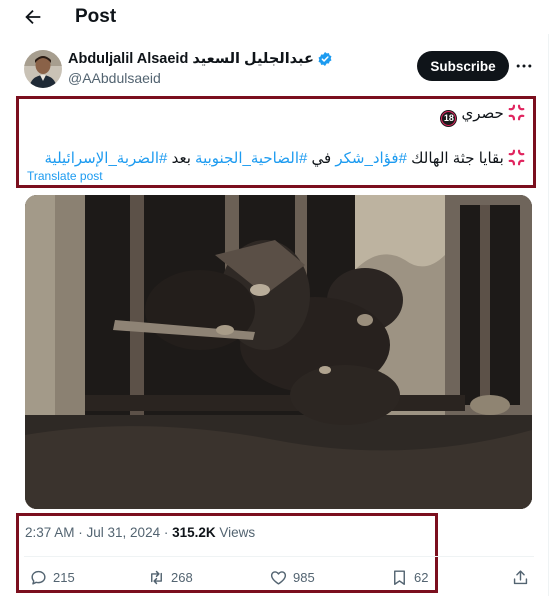 The height and width of the screenshot is (596, 560). What do you see at coordinates (524, 66) in the screenshot?
I see `more-icon` at bounding box center [524, 66].